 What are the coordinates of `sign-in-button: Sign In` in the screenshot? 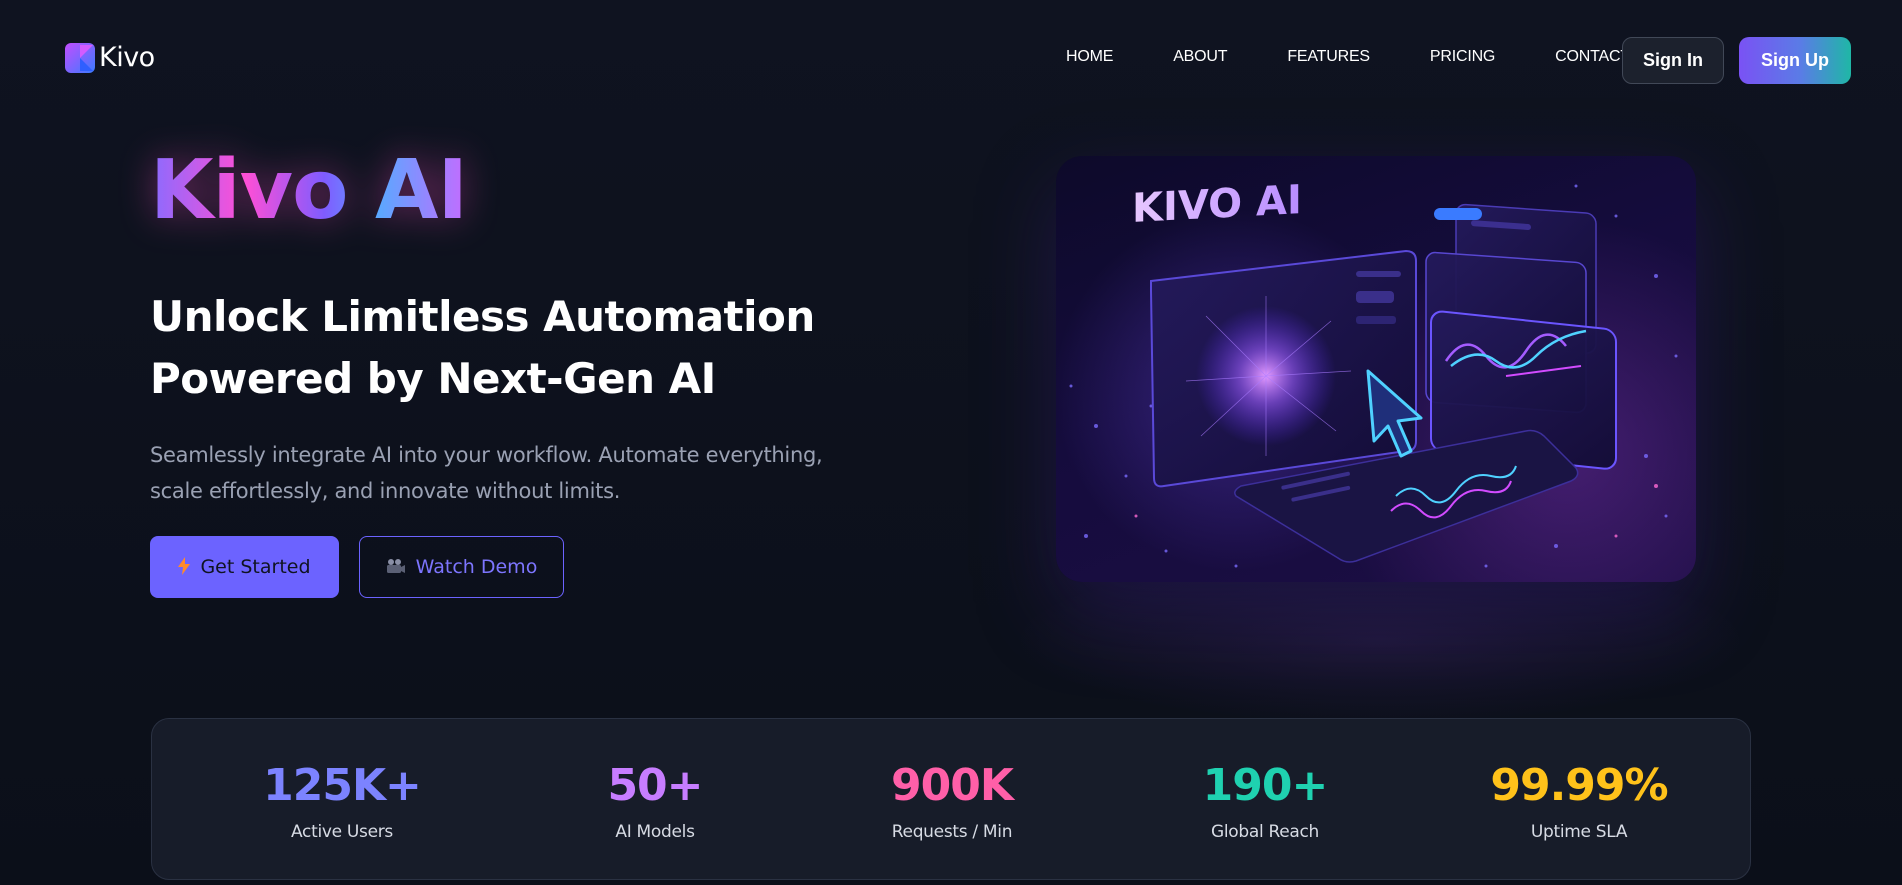 It's located at (1673, 60).